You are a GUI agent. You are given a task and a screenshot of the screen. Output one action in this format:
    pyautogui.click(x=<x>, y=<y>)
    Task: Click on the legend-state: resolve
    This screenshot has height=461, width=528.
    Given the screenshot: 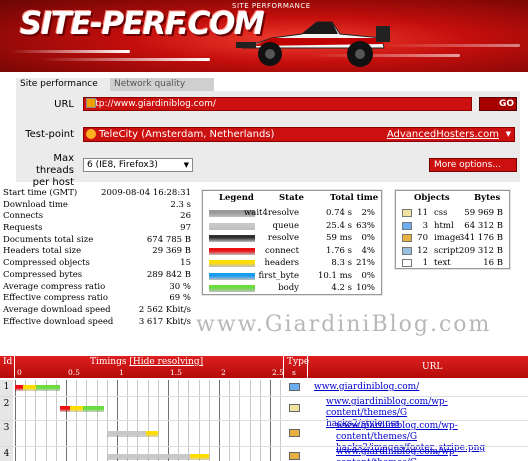 What is the action you would take?
    pyautogui.click(x=283, y=238)
    